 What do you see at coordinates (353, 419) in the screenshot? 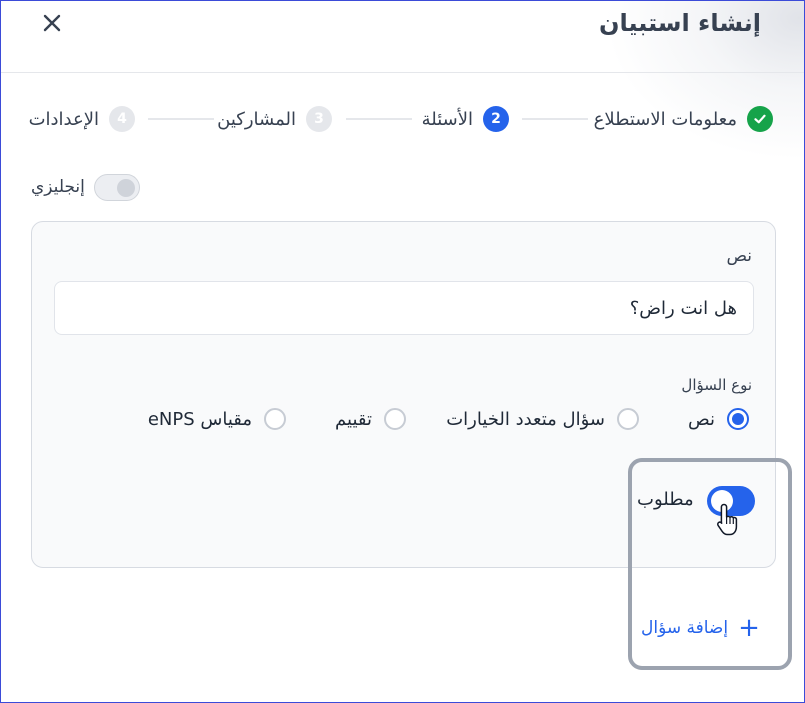
I see `radio-label: تقييم` at bounding box center [353, 419].